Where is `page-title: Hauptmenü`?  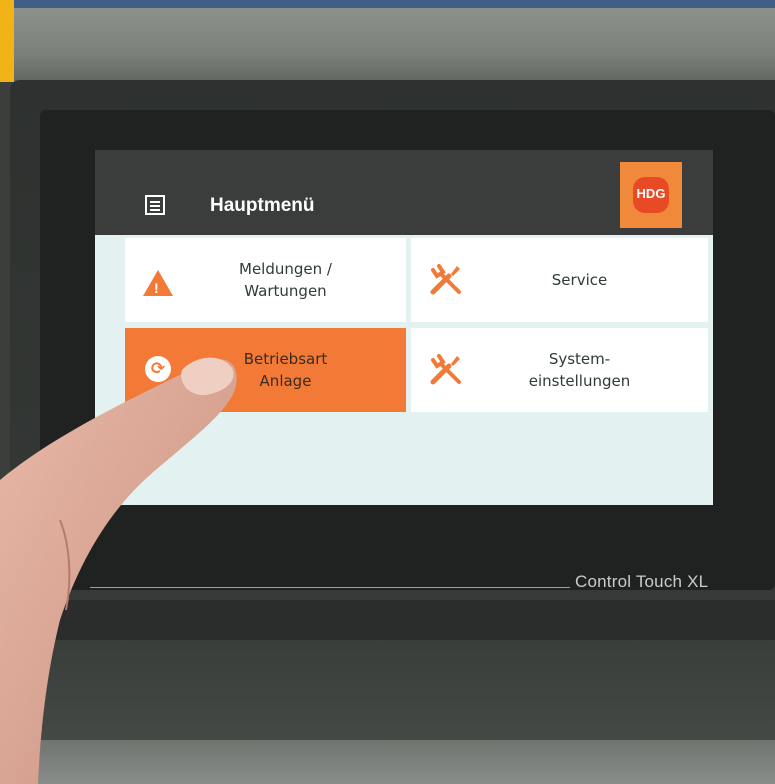 page-title: Hauptmenü is located at coordinates (262, 205).